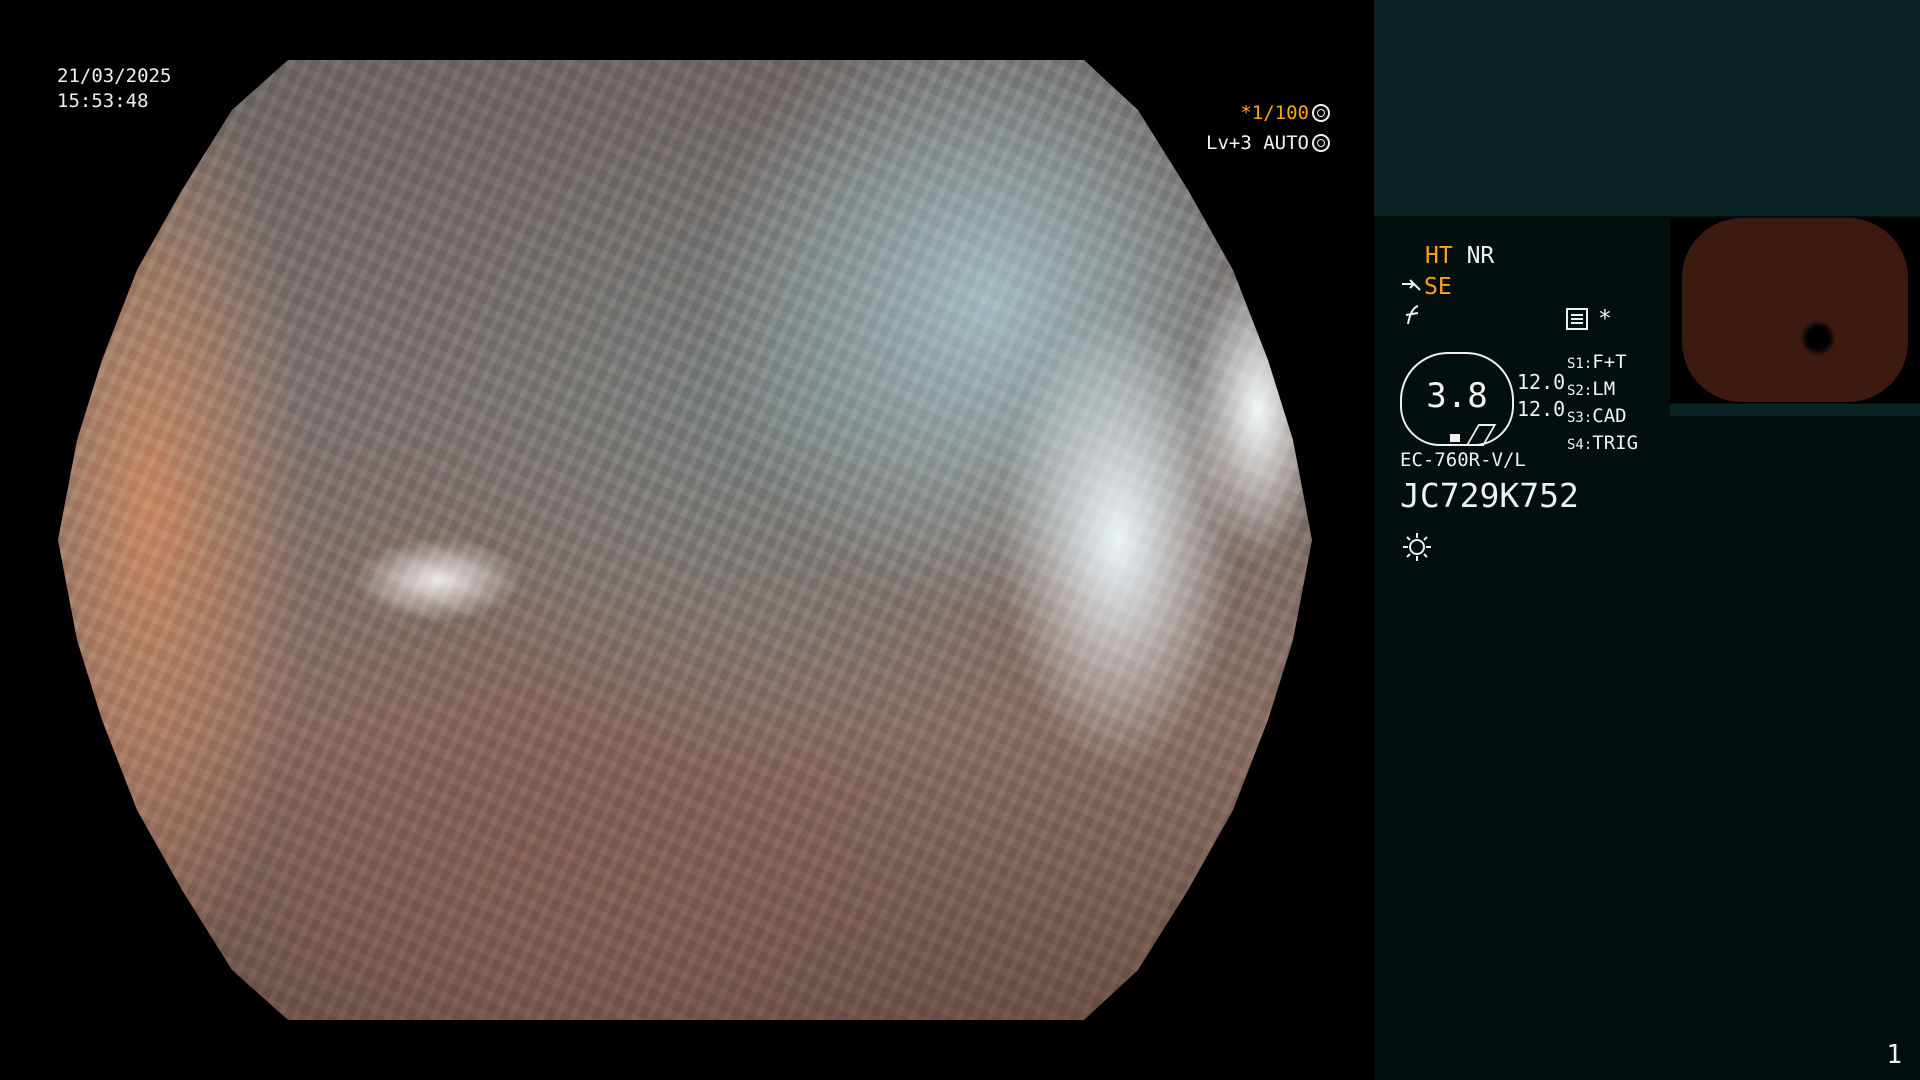 The image size is (1920, 1080). What do you see at coordinates (103, 101) in the screenshot?
I see `time-text: 15:53:48` at bounding box center [103, 101].